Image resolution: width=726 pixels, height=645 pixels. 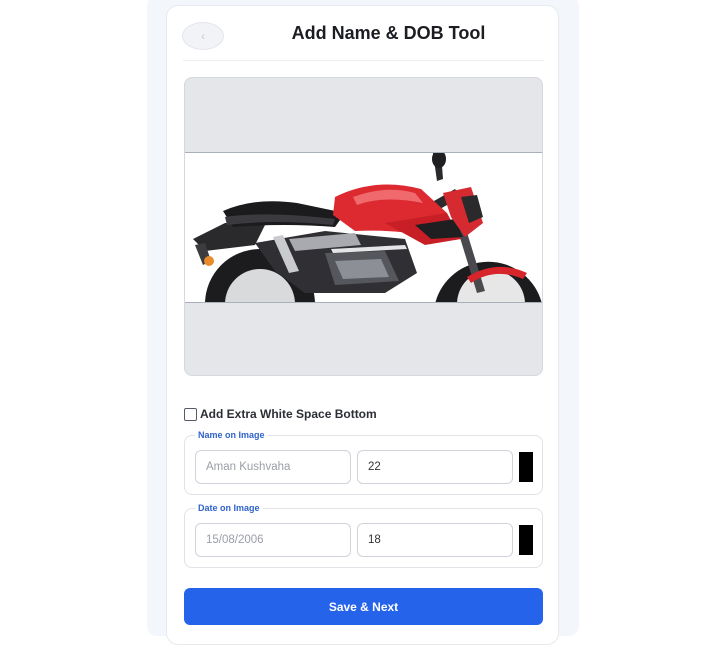 I want to click on extra-space-label: Add Extra White Space Bottom, so click(x=288, y=414).